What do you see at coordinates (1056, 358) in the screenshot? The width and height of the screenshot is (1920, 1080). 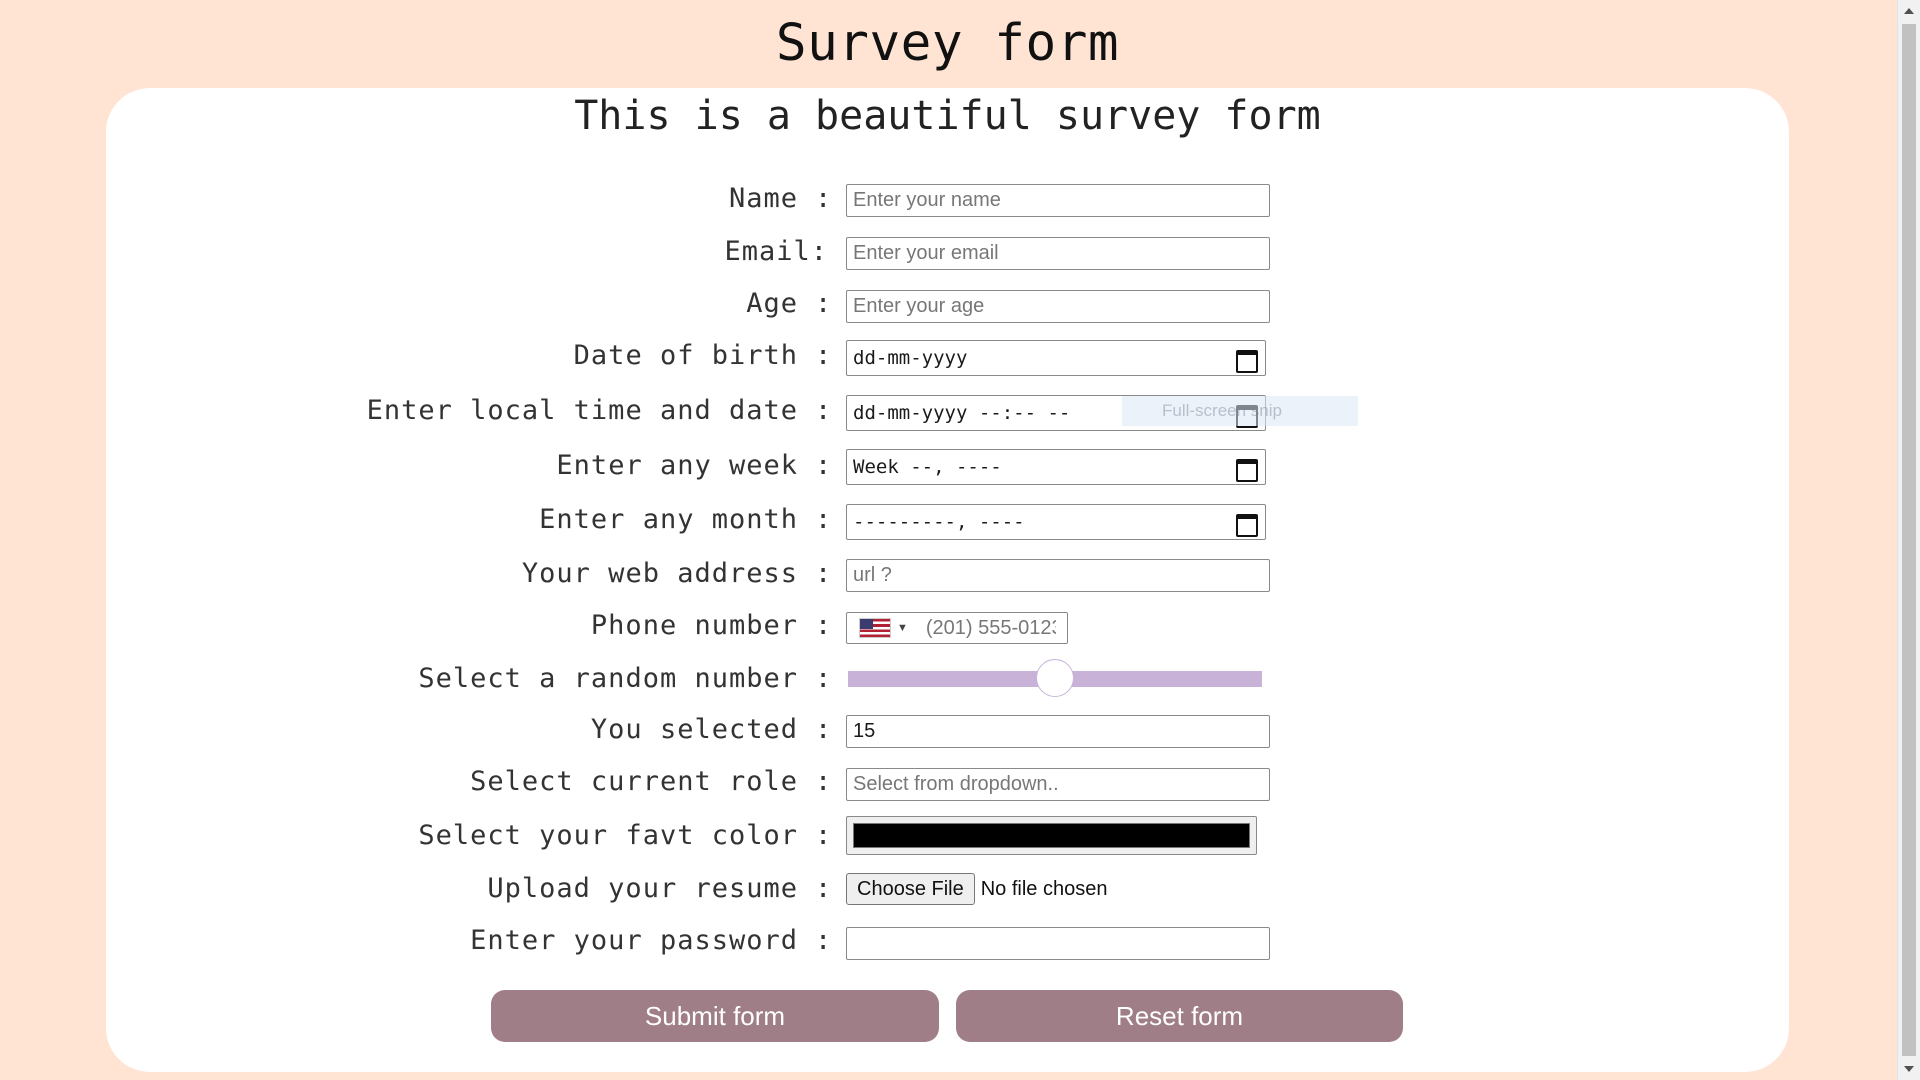 I see `dob-input: dd-mm-yyyy` at bounding box center [1056, 358].